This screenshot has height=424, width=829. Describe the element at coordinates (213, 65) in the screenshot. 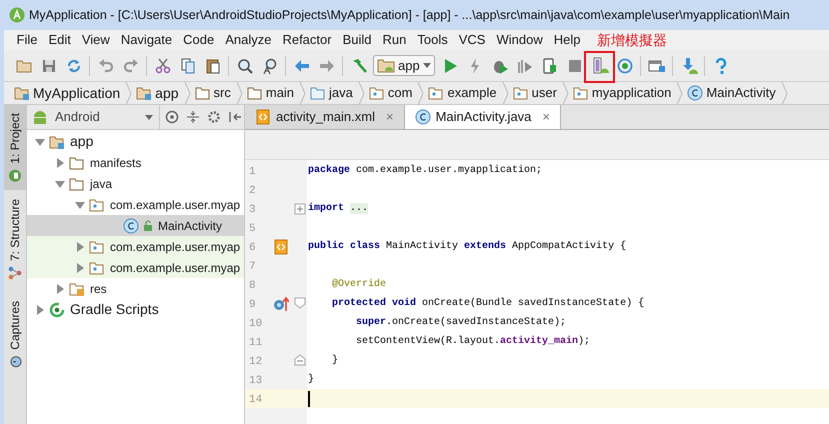

I see `paste-icon` at that location.